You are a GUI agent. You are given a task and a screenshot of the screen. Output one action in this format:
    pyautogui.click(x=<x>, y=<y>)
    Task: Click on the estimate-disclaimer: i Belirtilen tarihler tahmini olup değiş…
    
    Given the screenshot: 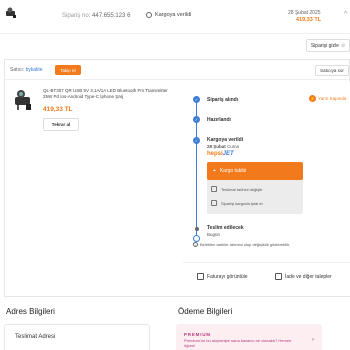 What is the action you would take?
    pyautogui.click(x=241, y=244)
    